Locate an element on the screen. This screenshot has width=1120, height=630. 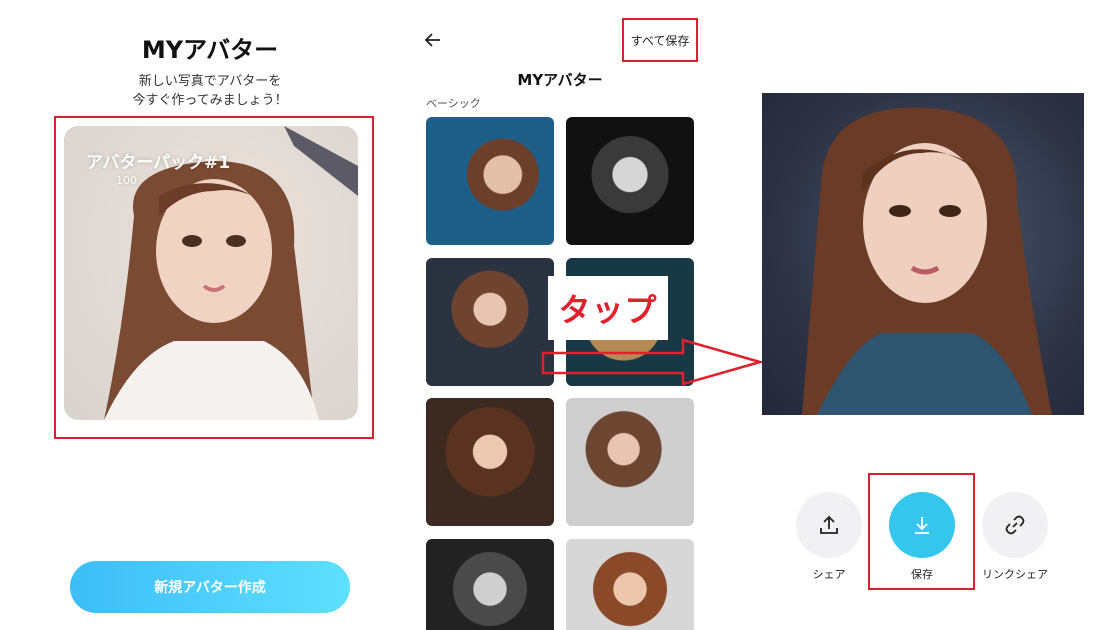
tap-annotation: タップ is located at coordinates (608, 308).